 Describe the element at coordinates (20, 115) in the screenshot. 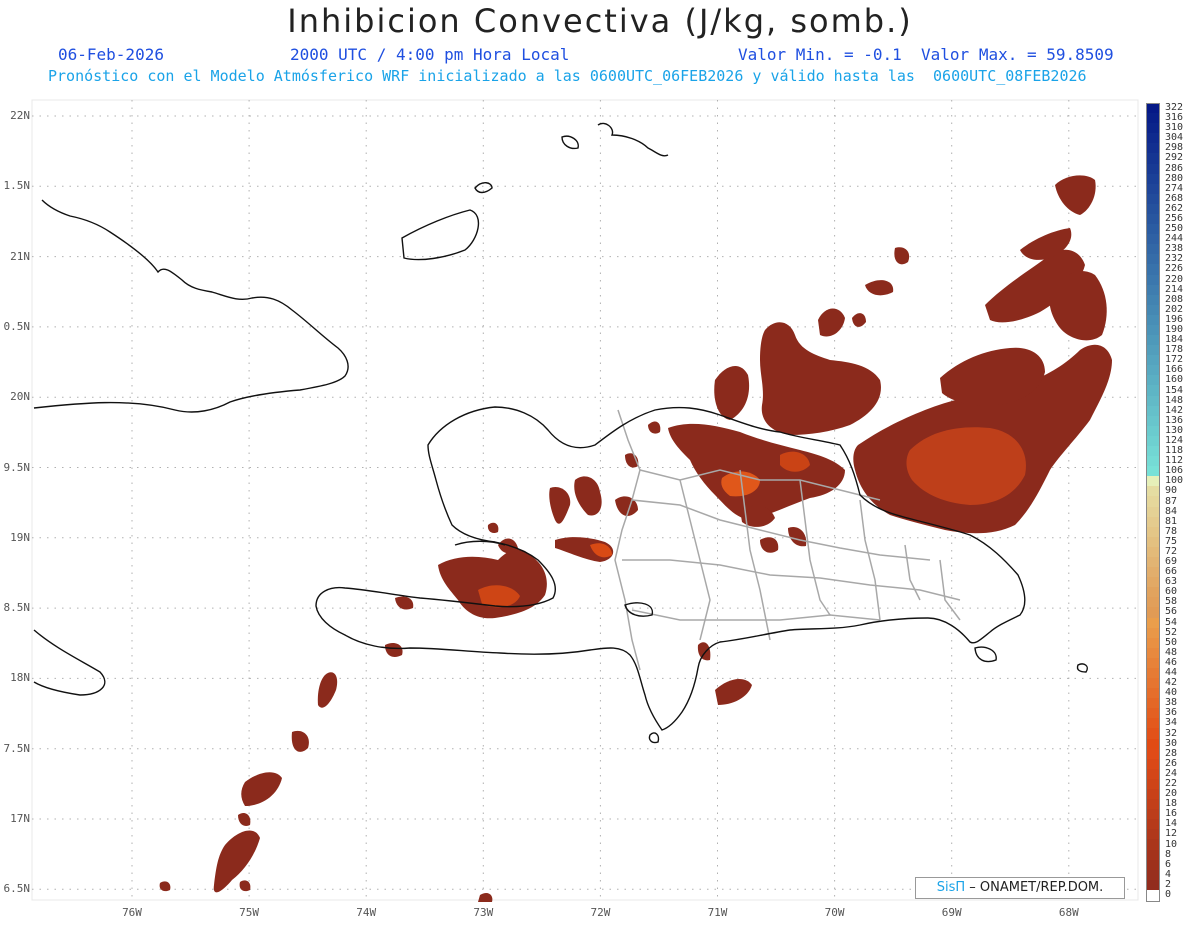

I see `lat-label: 22N` at that location.